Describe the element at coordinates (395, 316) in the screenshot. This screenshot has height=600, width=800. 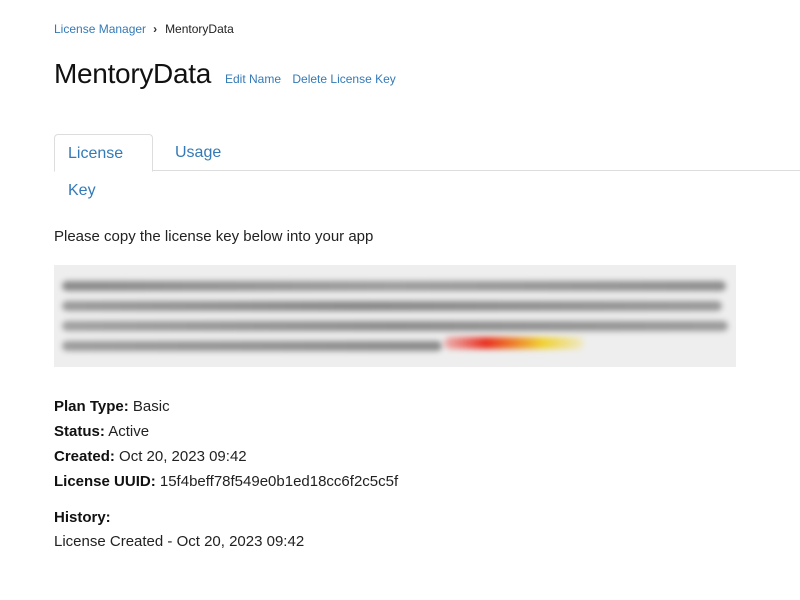
I see `license-key-box` at that location.